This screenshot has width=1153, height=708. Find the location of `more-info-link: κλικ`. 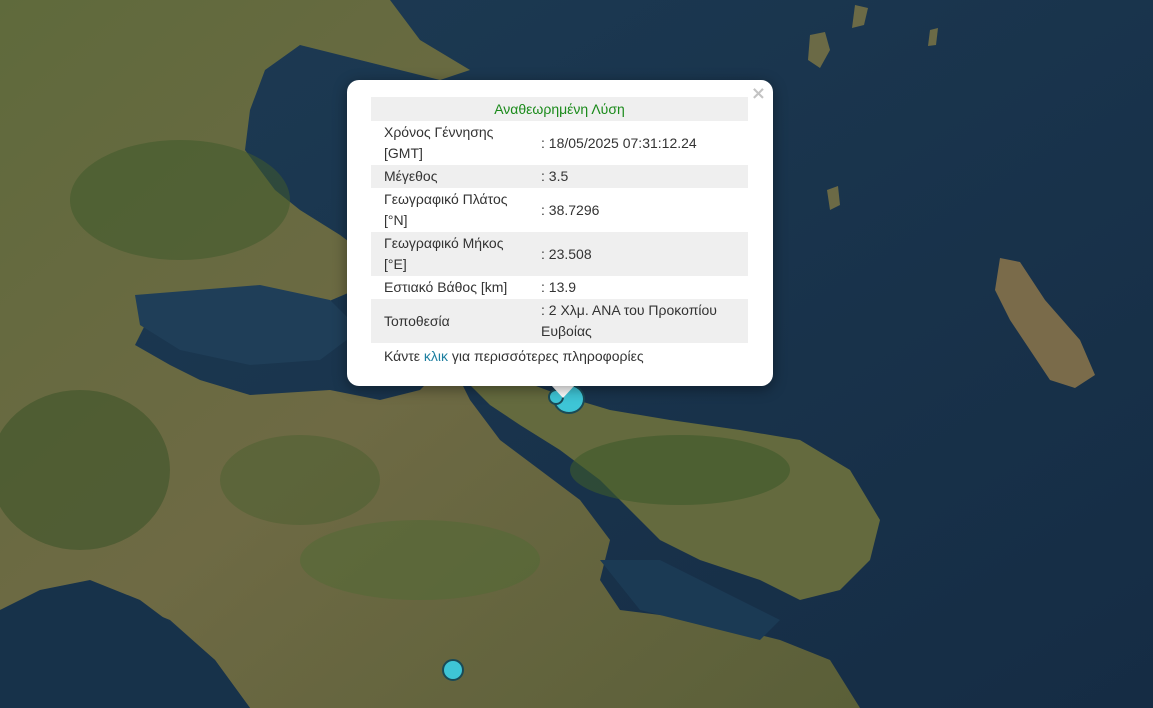

more-info-link: κλικ is located at coordinates (436, 356).